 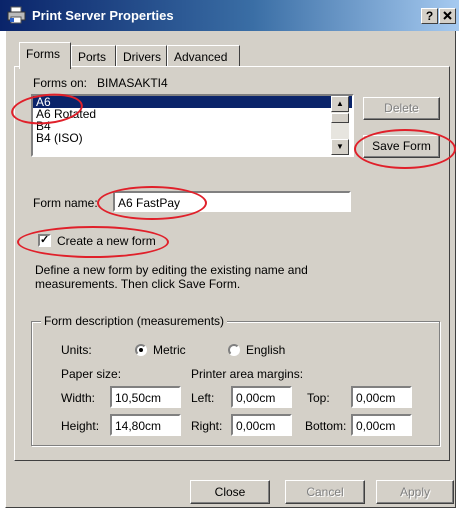 I want to click on tab-ports: Ports, so click(x=93, y=56).